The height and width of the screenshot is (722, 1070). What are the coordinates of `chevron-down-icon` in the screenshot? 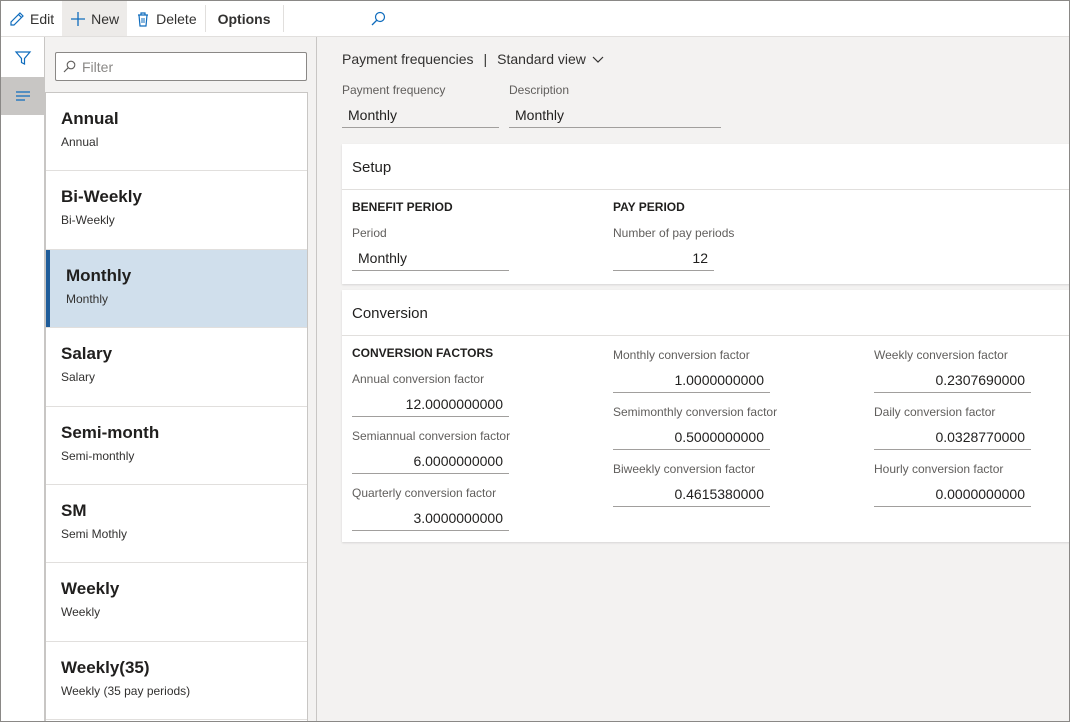 It's located at (598, 59).